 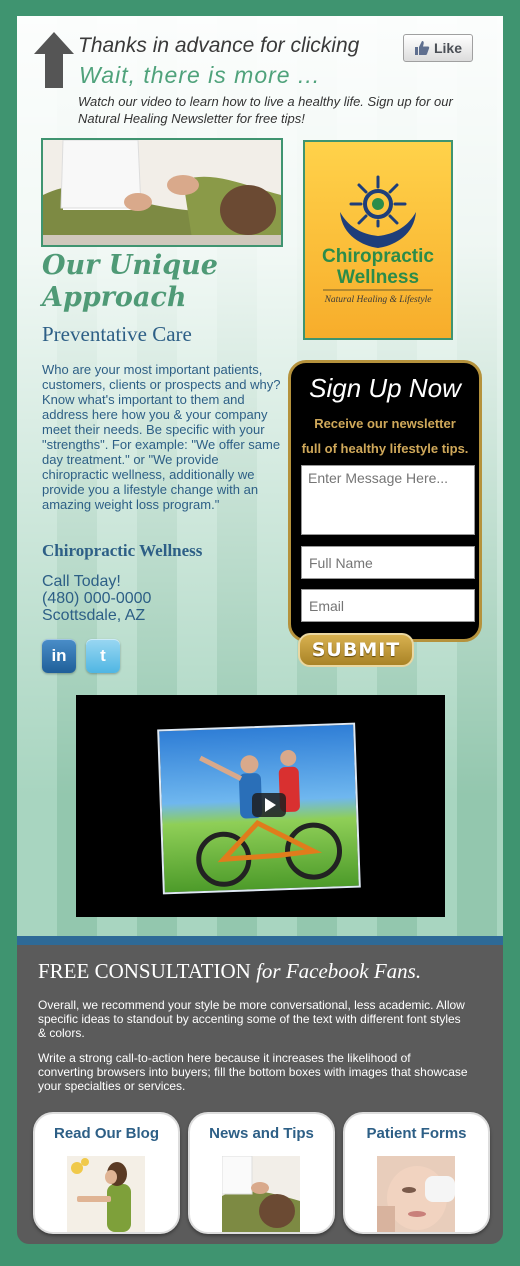 I want to click on linkedin-icon: in, so click(x=59, y=656).